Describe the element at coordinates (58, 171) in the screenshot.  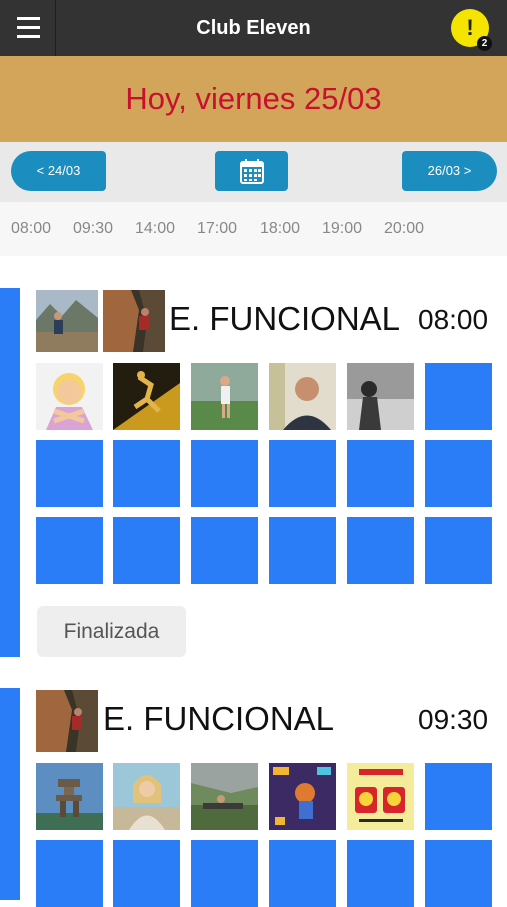
I see `previous-day-button: < 24/03` at that location.